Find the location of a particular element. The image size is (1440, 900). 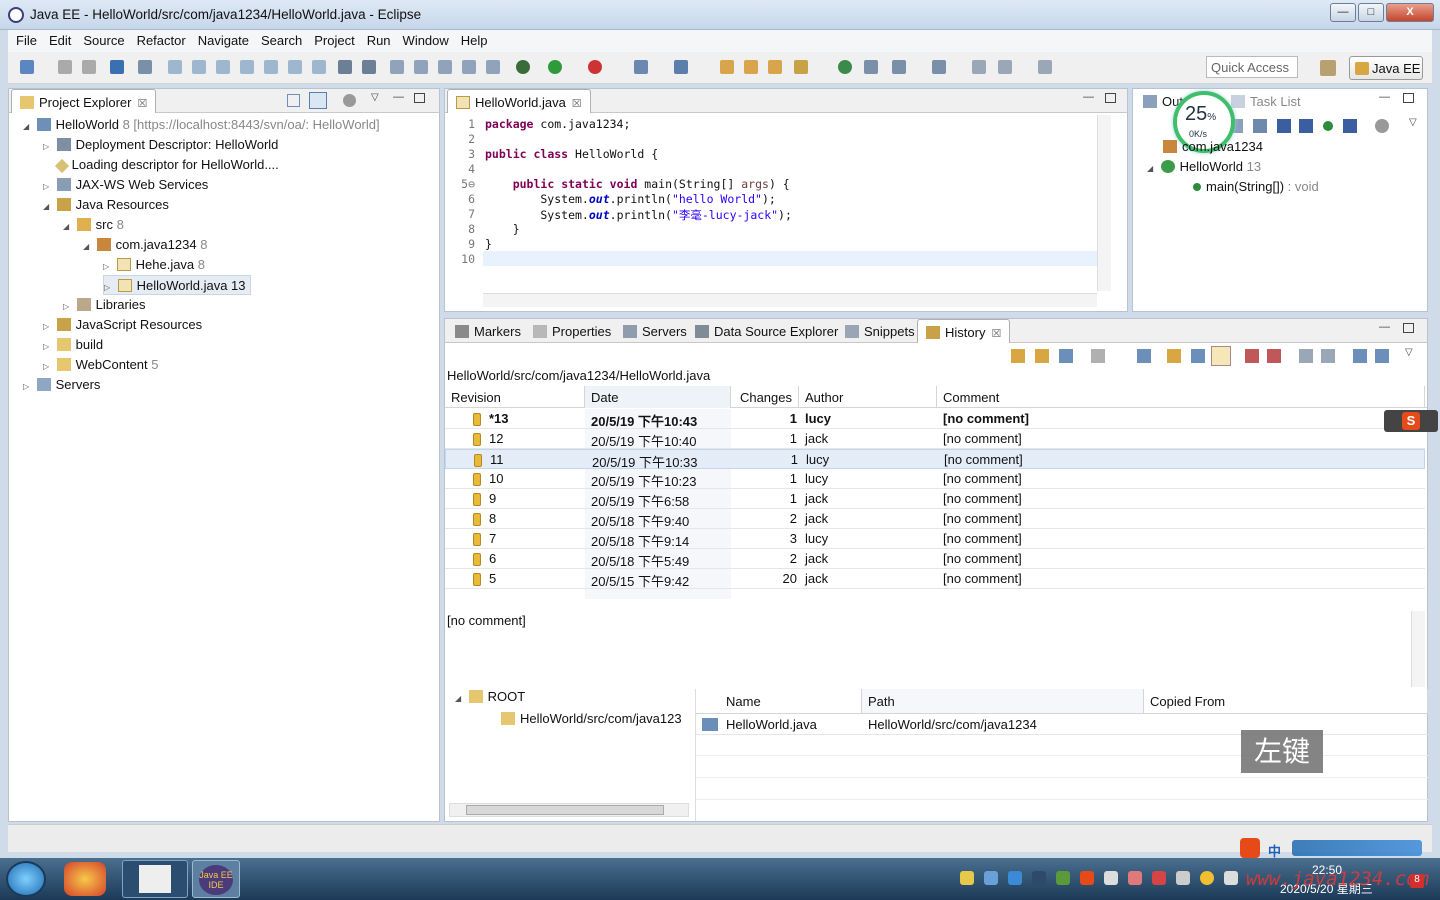

suspend-icon is located at coordinates (199, 67).